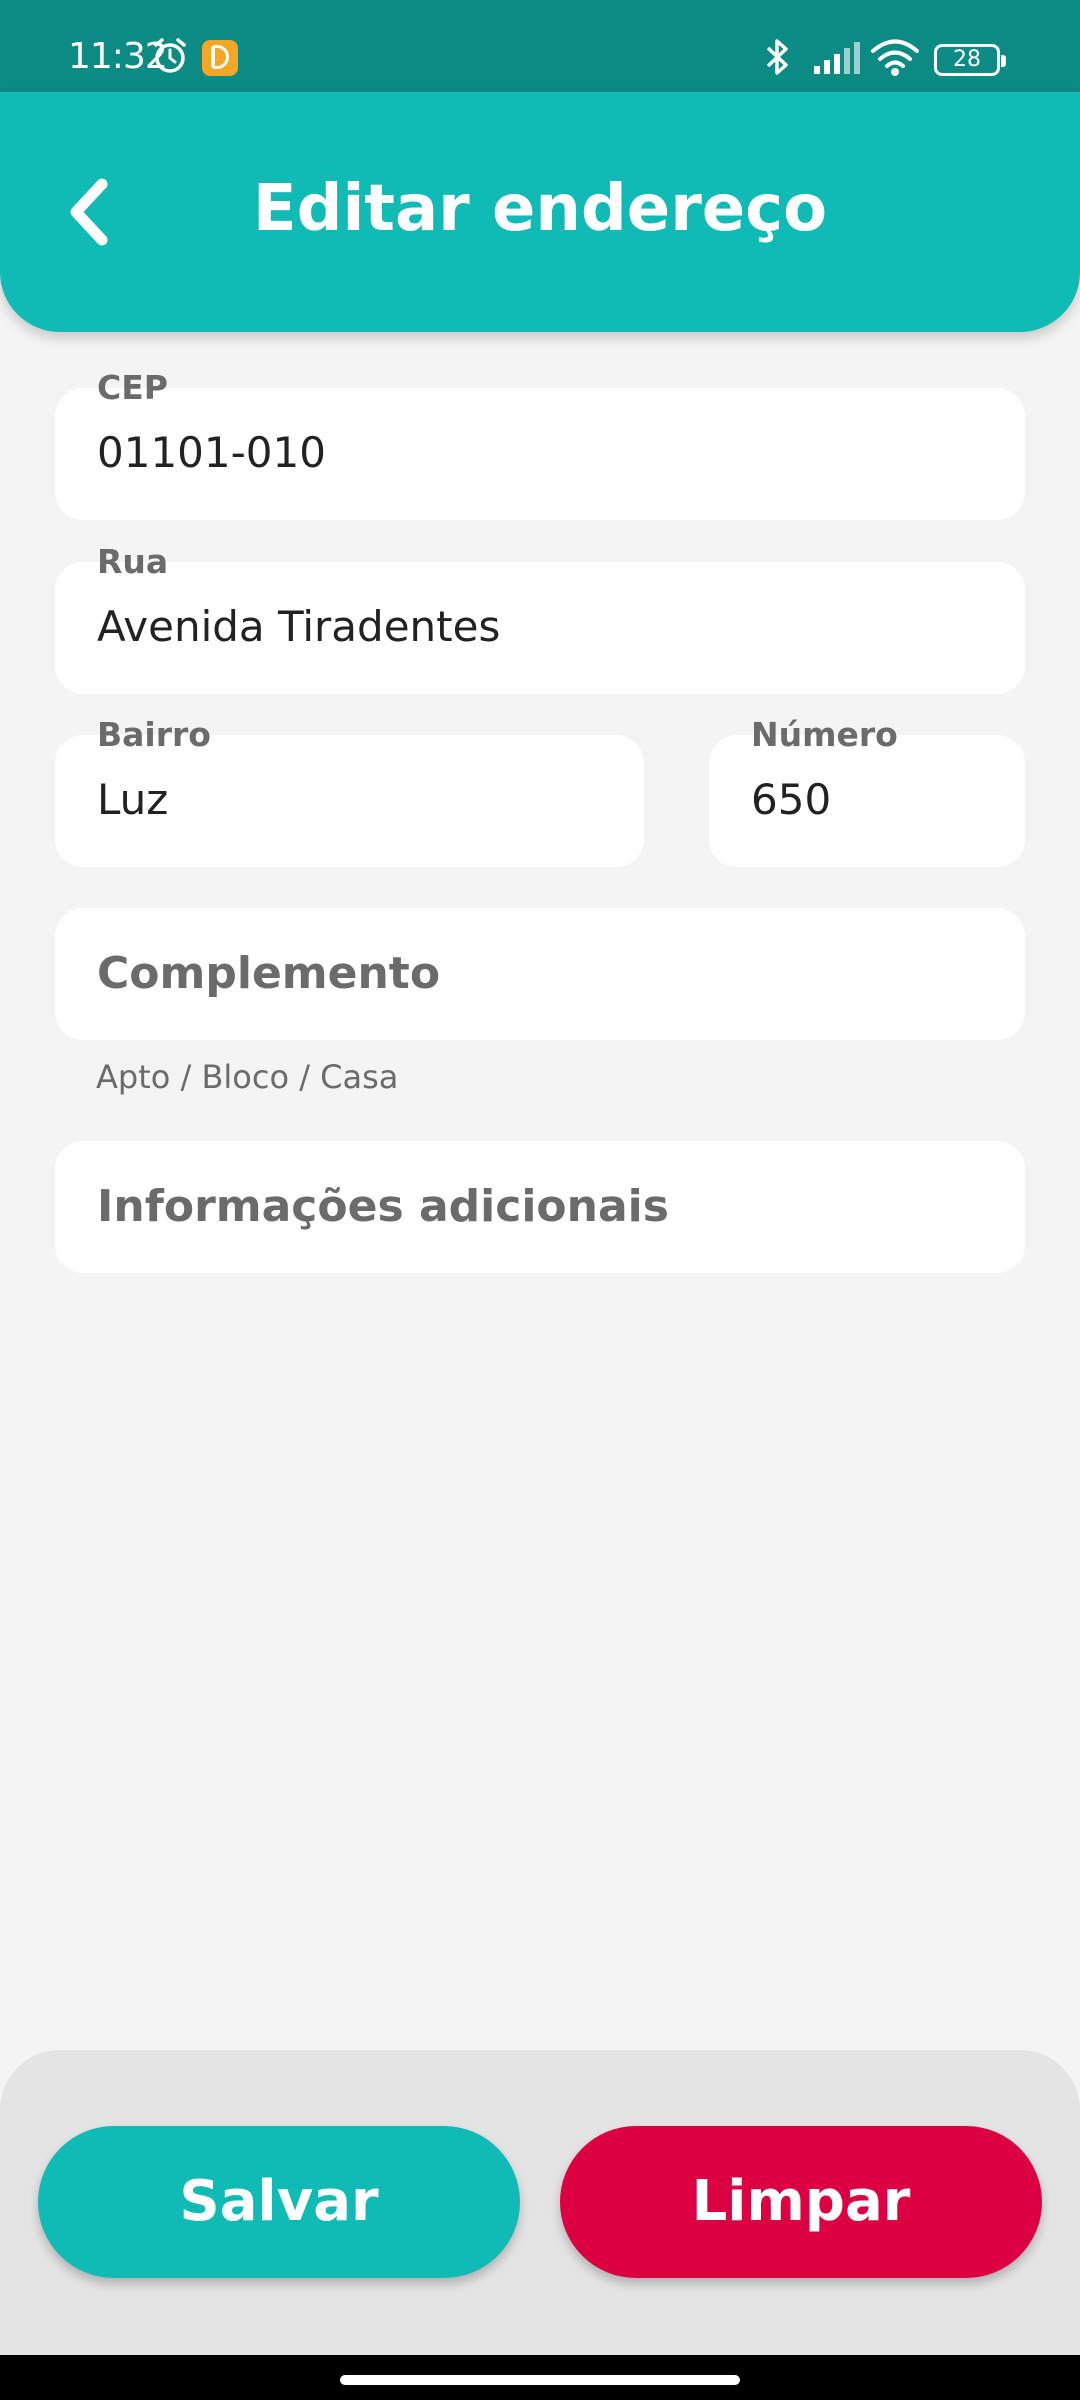  I want to click on app-header: Editar endereço, so click(540, 212).